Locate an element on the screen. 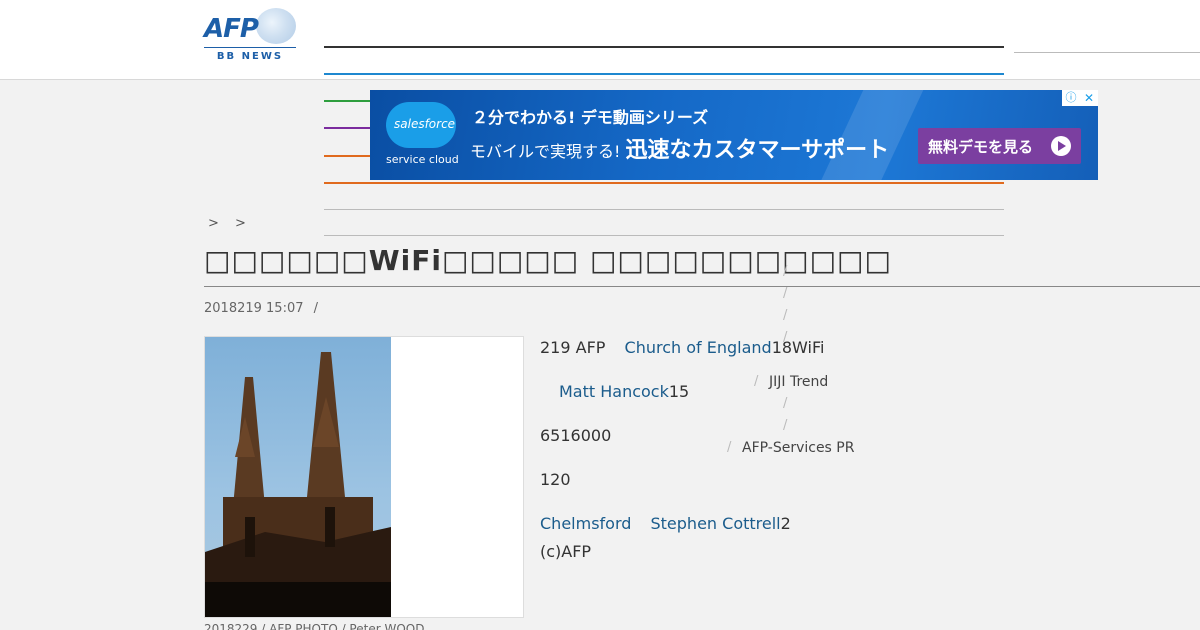 This screenshot has width=1200, height=630. sidebar-sep-1: / is located at coordinates (785, 271).